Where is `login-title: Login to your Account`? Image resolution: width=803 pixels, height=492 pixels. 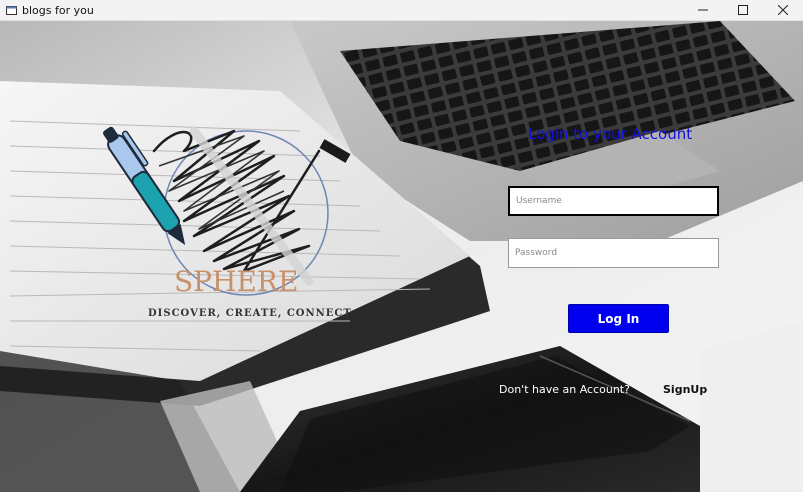
login-title: Login to your Account is located at coordinates (610, 134).